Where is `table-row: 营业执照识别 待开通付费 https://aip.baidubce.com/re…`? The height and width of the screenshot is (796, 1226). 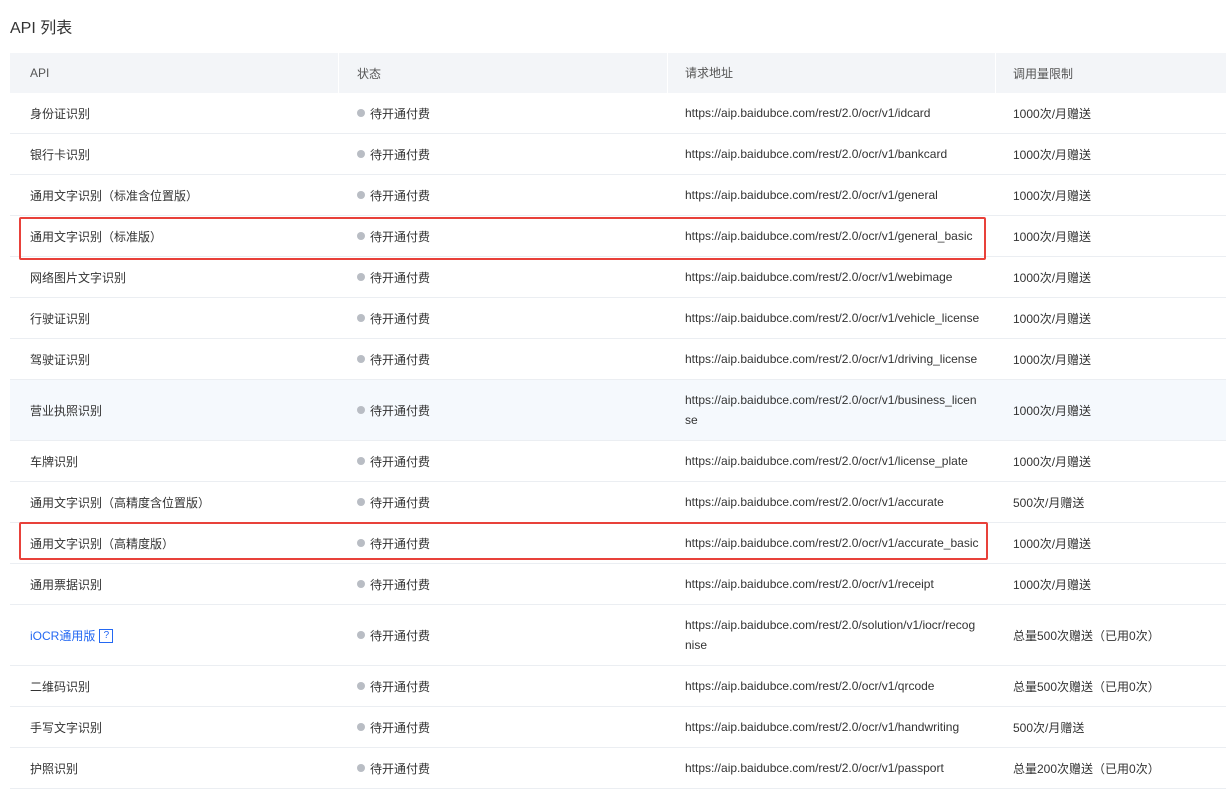 table-row: 营业执照识别 待开通付费 https://aip.baidubce.com/re… is located at coordinates (618, 410).